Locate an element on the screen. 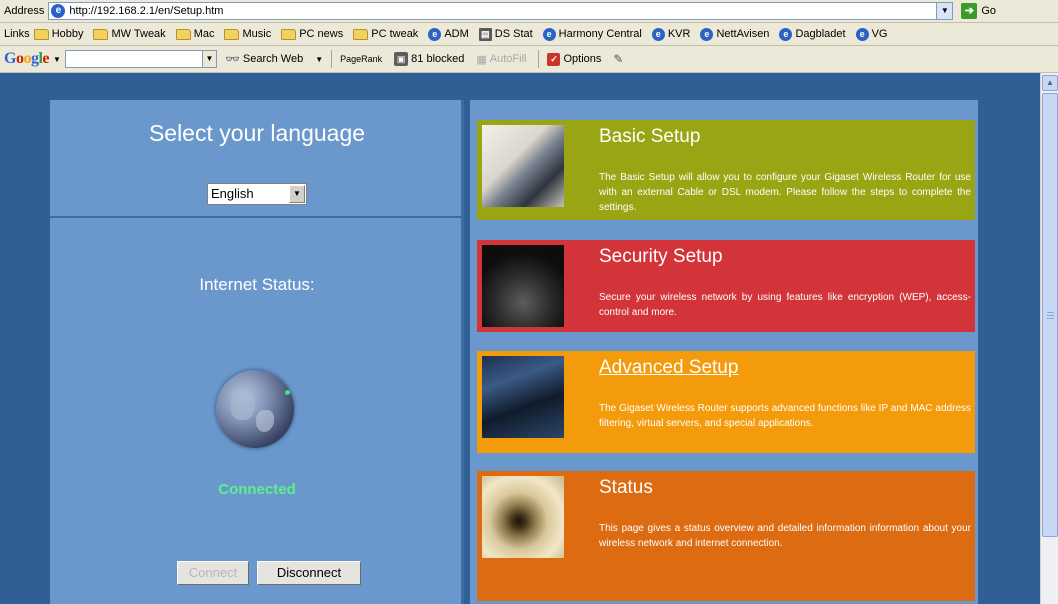 The image size is (1058, 604). chevron-down-icon: ▼ is located at coordinates (297, 194).